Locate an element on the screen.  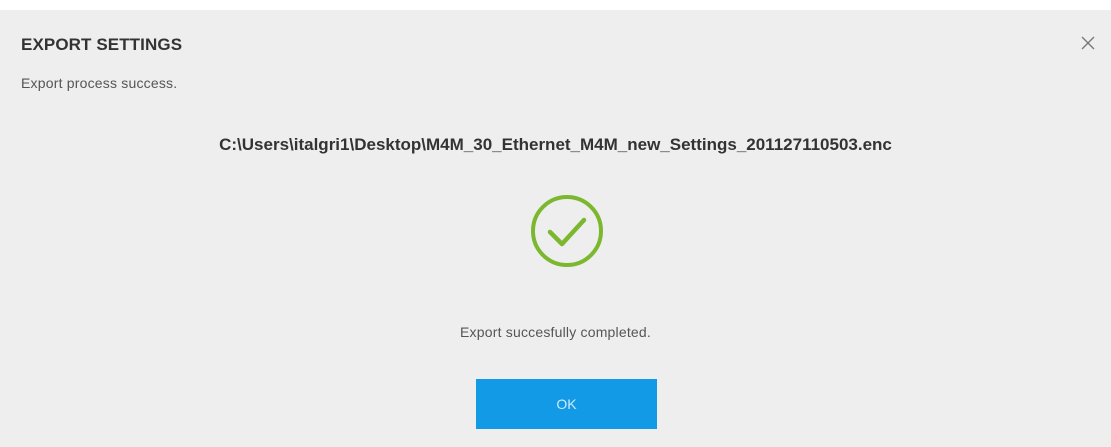
close-icon is located at coordinates (1088, 43).